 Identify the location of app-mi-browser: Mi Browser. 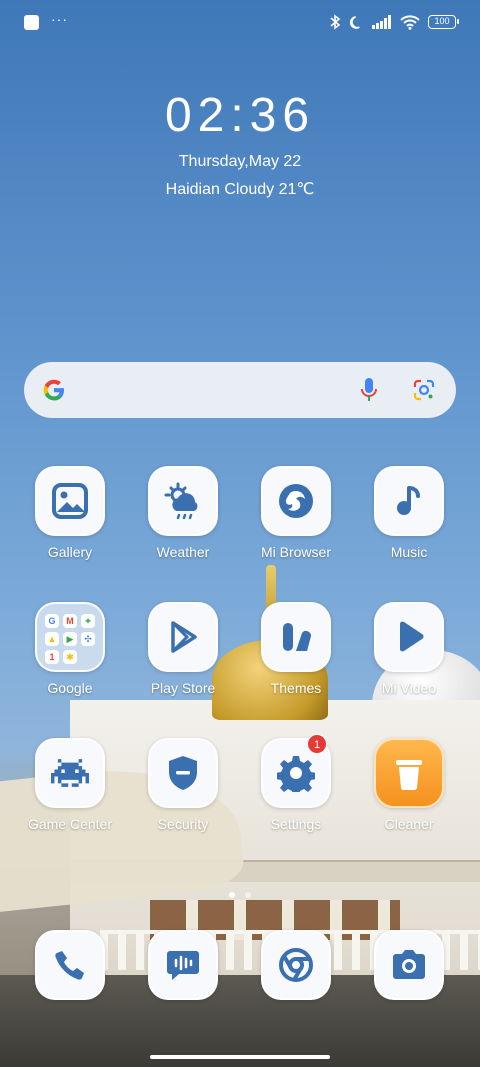
(296, 513).